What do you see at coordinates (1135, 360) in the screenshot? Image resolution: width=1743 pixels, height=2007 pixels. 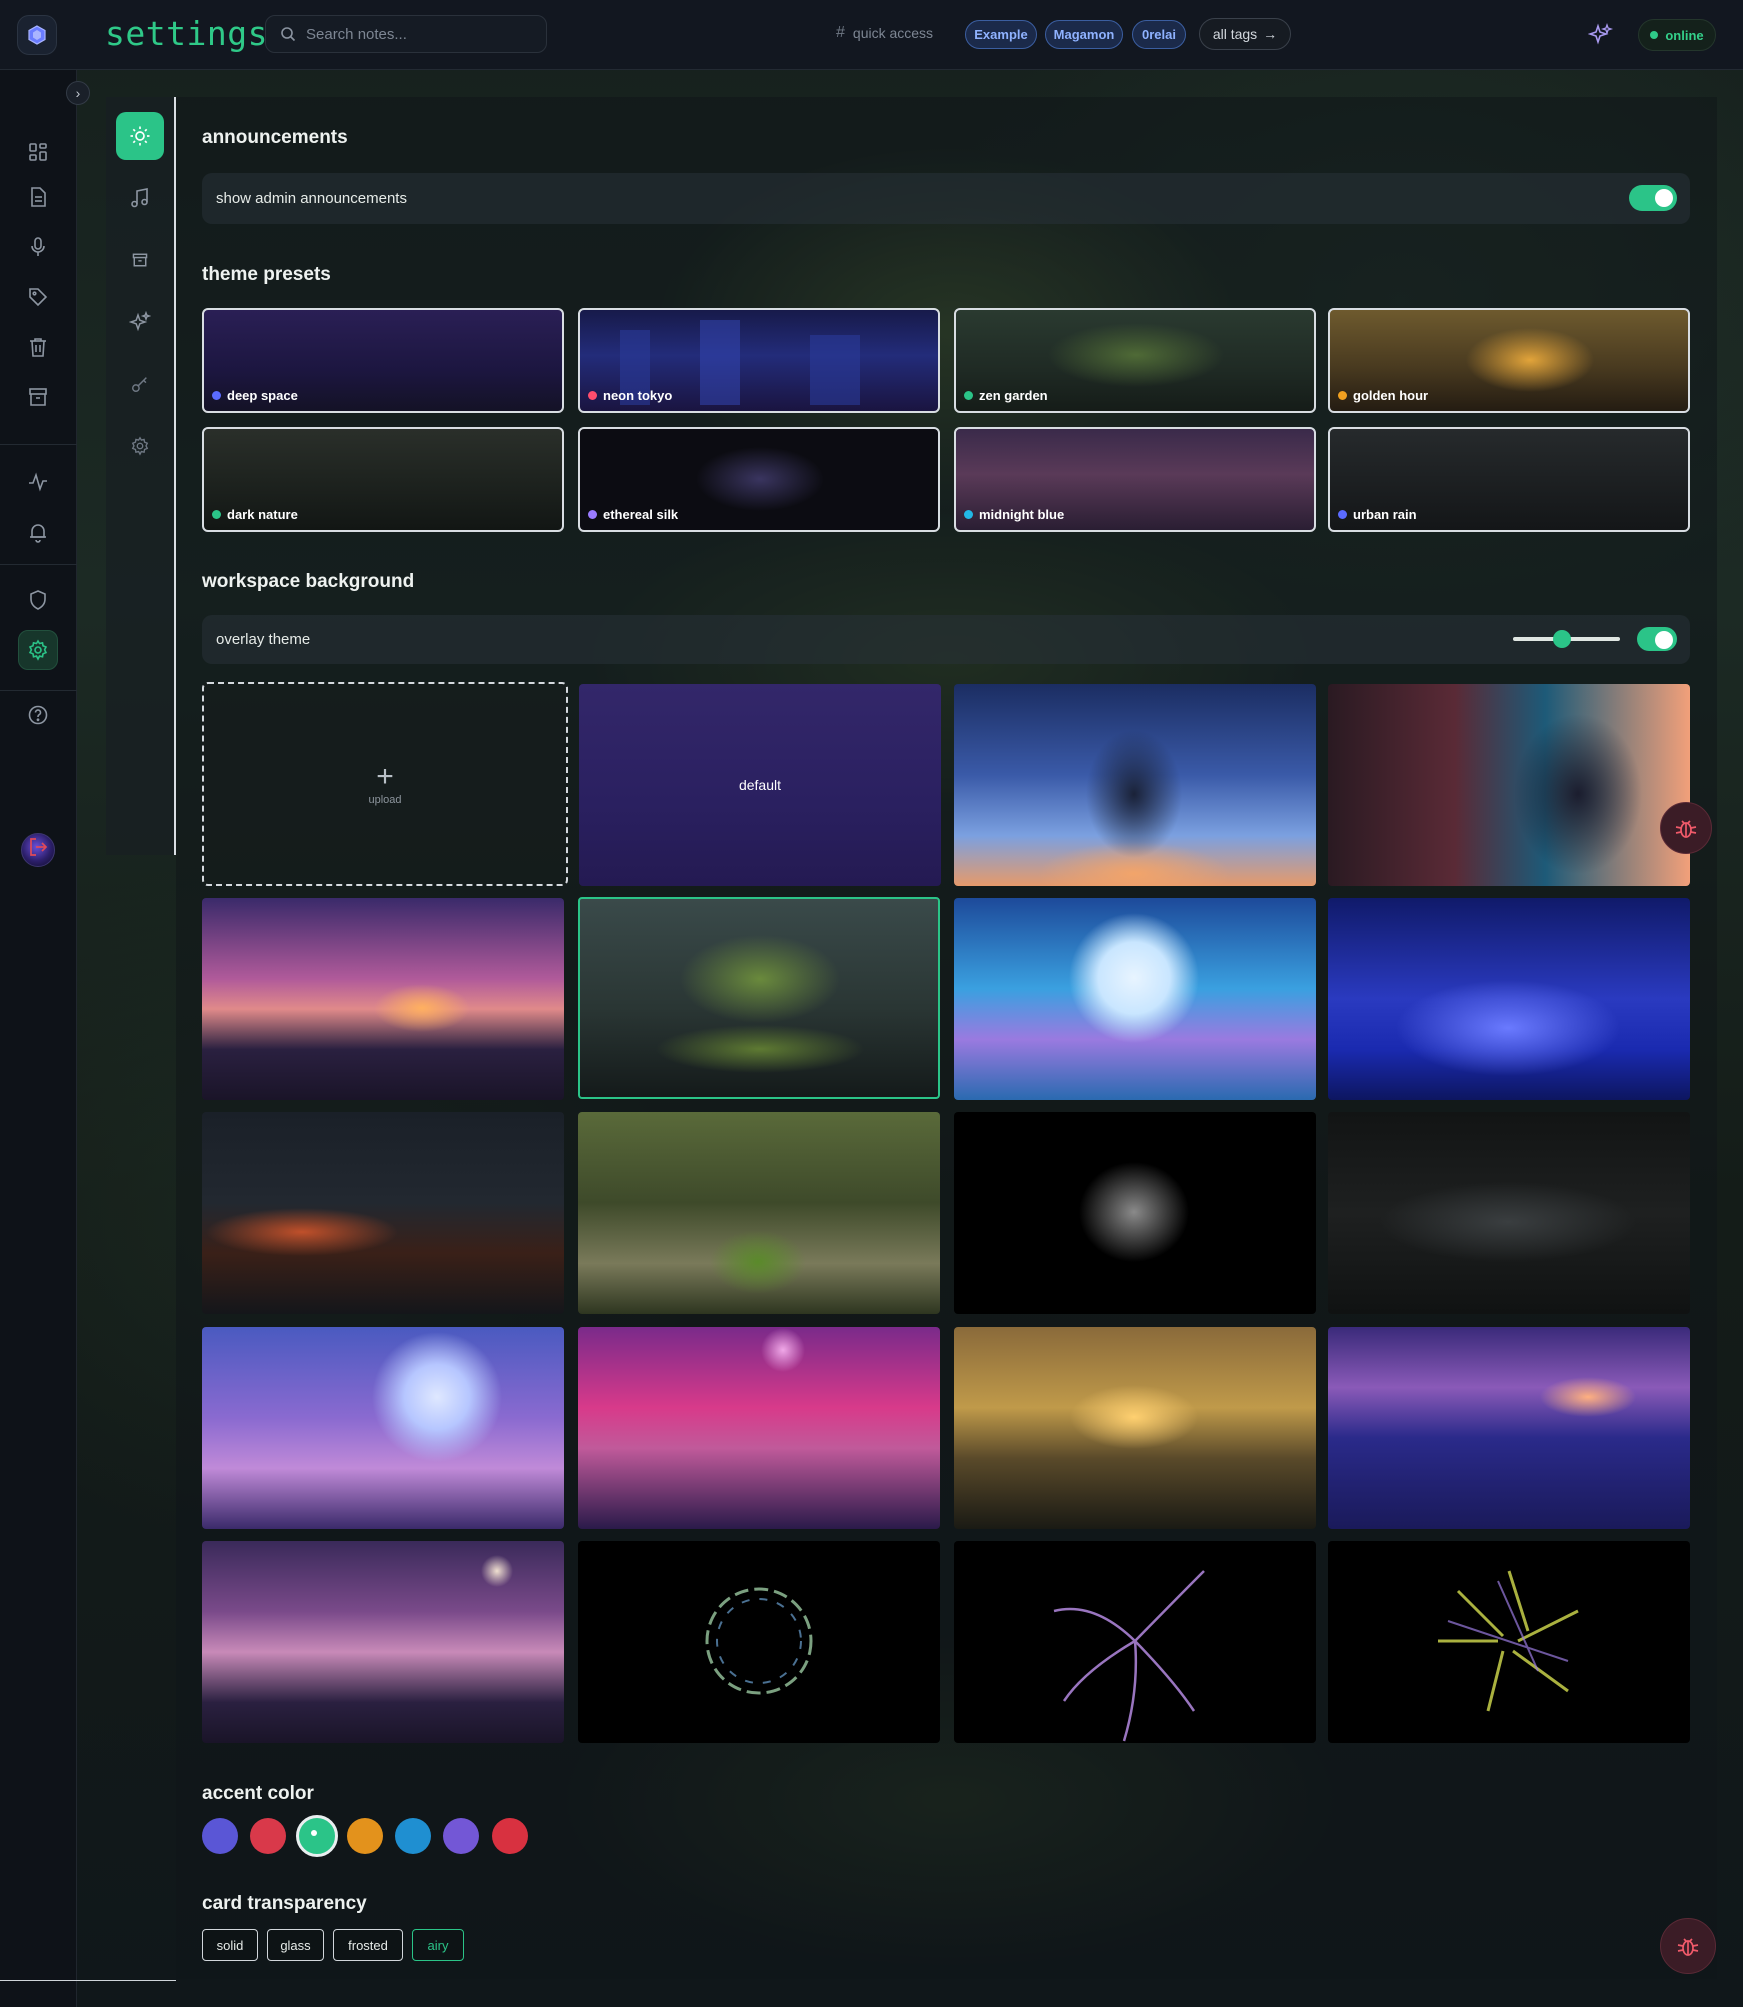 I see `preset-zen-garden: zen garden` at bounding box center [1135, 360].